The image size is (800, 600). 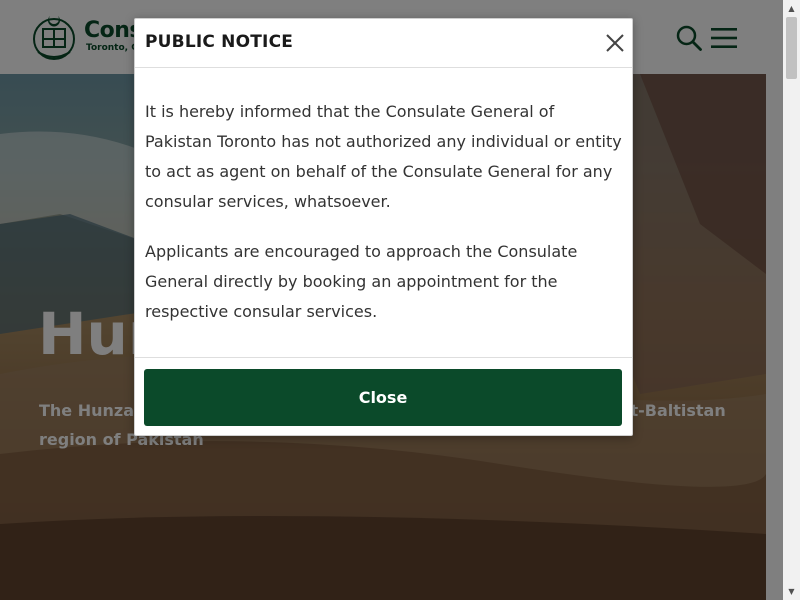 I want to click on close-icon, so click(x=615, y=43).